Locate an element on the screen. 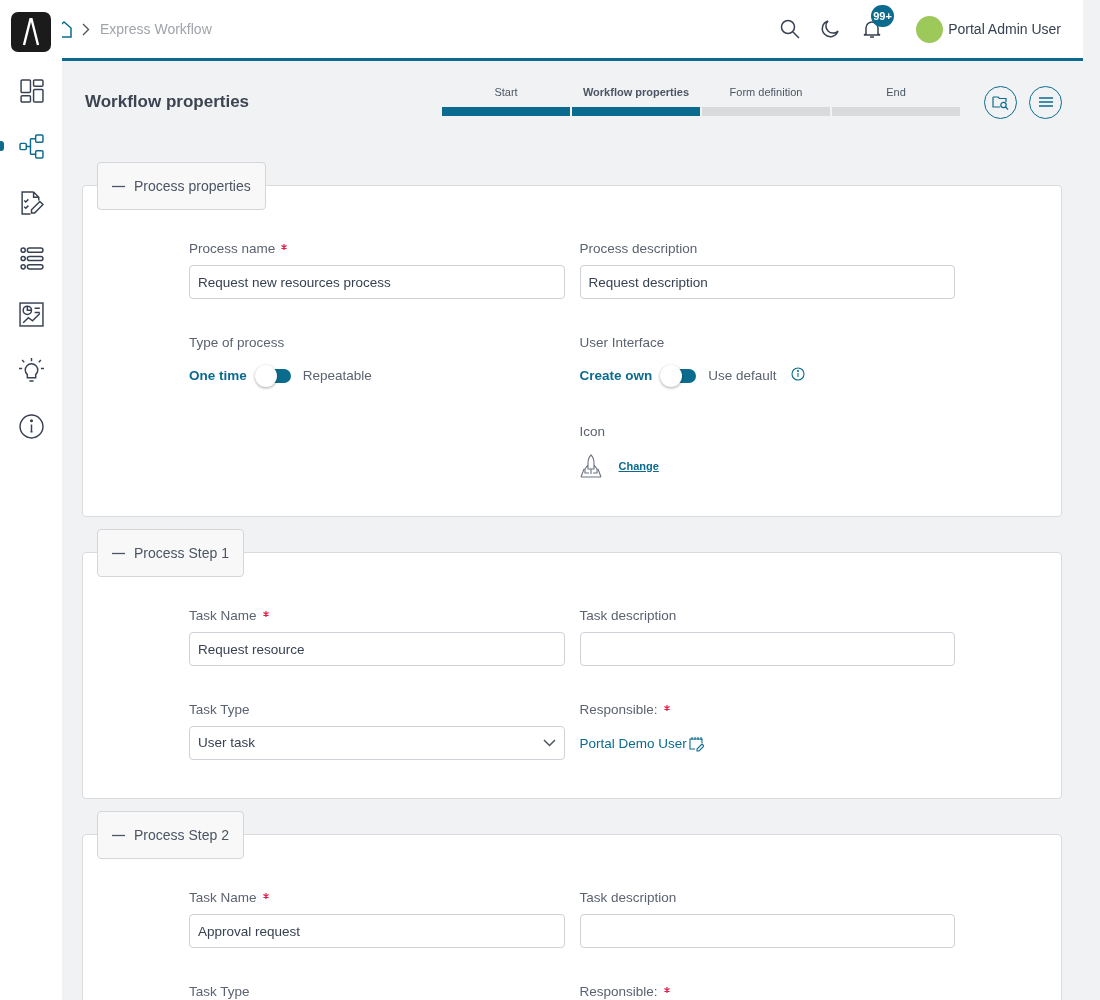 This screenshot has height=1000, width=1100. option-label: Repeatable is located at coordinates (337, 376).